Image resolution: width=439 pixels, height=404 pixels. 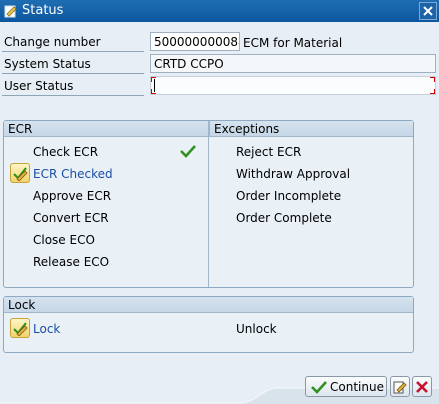 What do you see at coordinates (46, 329) in the screenshot?
I see `status-lock: Lock` at bounding box center [46, 329].